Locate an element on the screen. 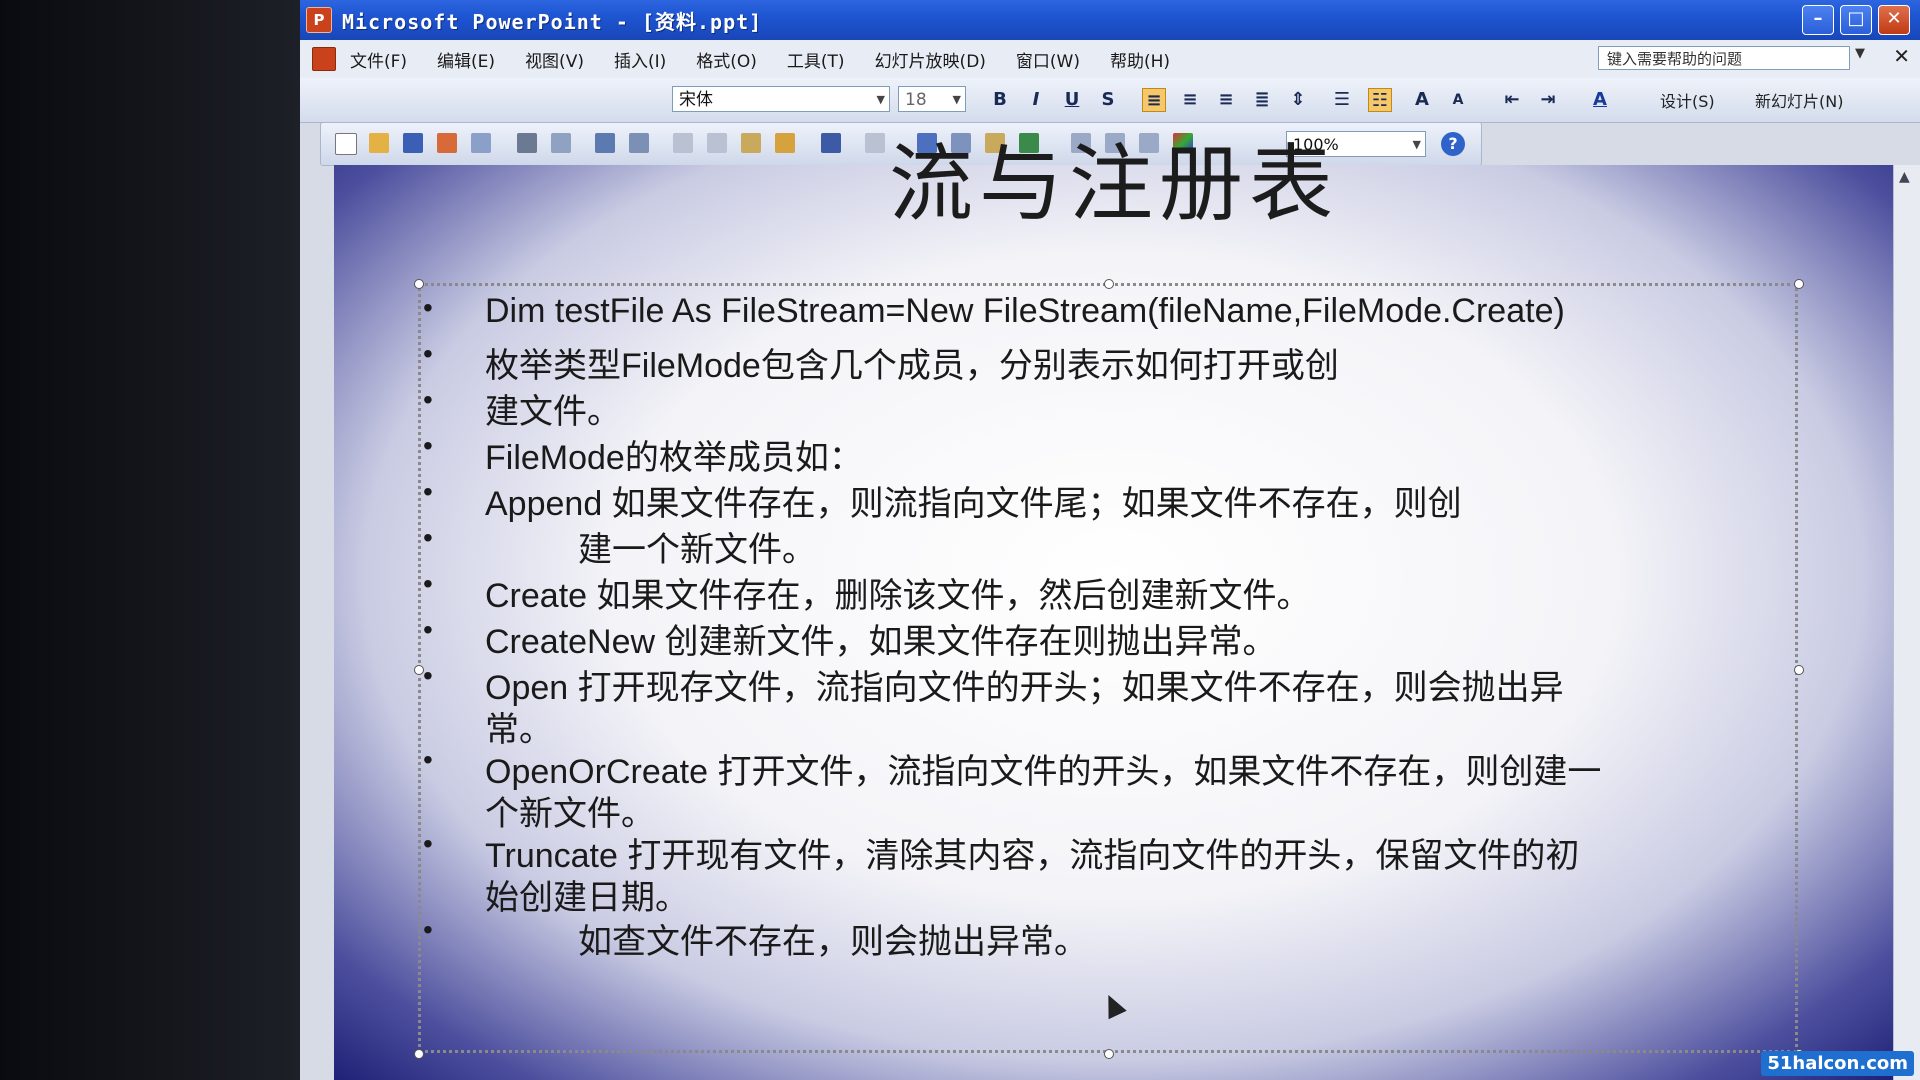  font-color-icon: A is located at coordinates (1600, 100).